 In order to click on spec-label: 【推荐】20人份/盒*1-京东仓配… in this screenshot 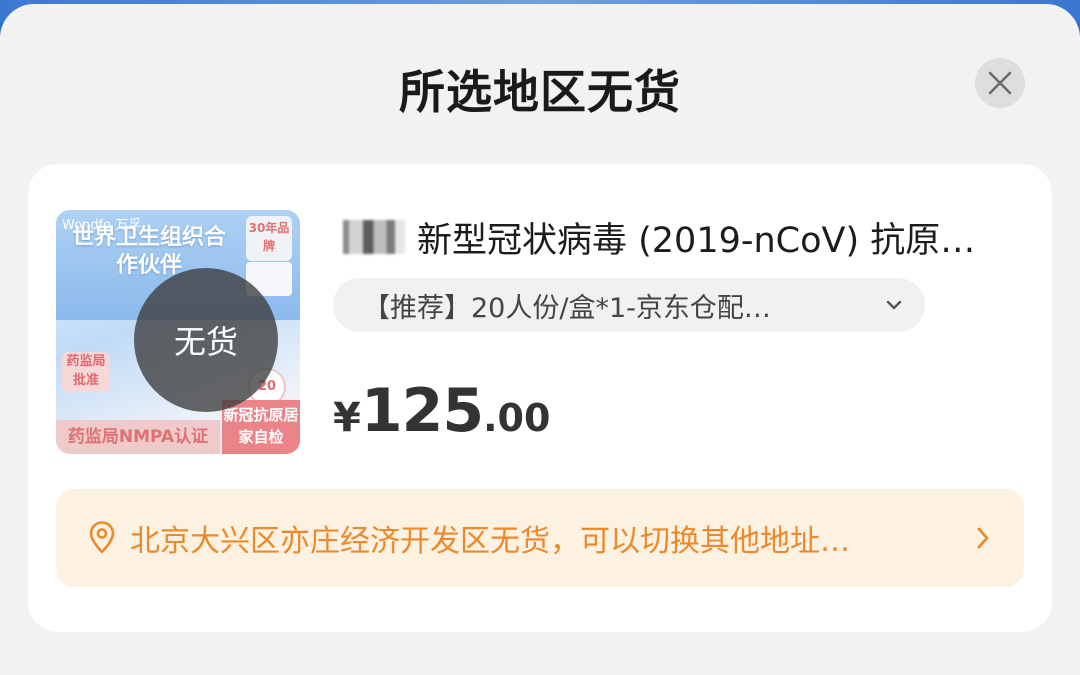, I will do `click(567, 308)`.